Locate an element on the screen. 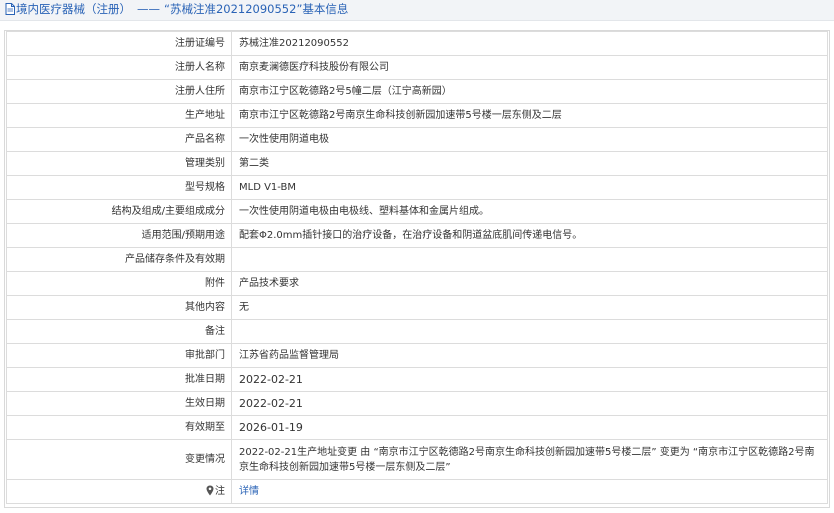  table-row: 批准日期 2022-02-21 is located at coordinates (417, 379).